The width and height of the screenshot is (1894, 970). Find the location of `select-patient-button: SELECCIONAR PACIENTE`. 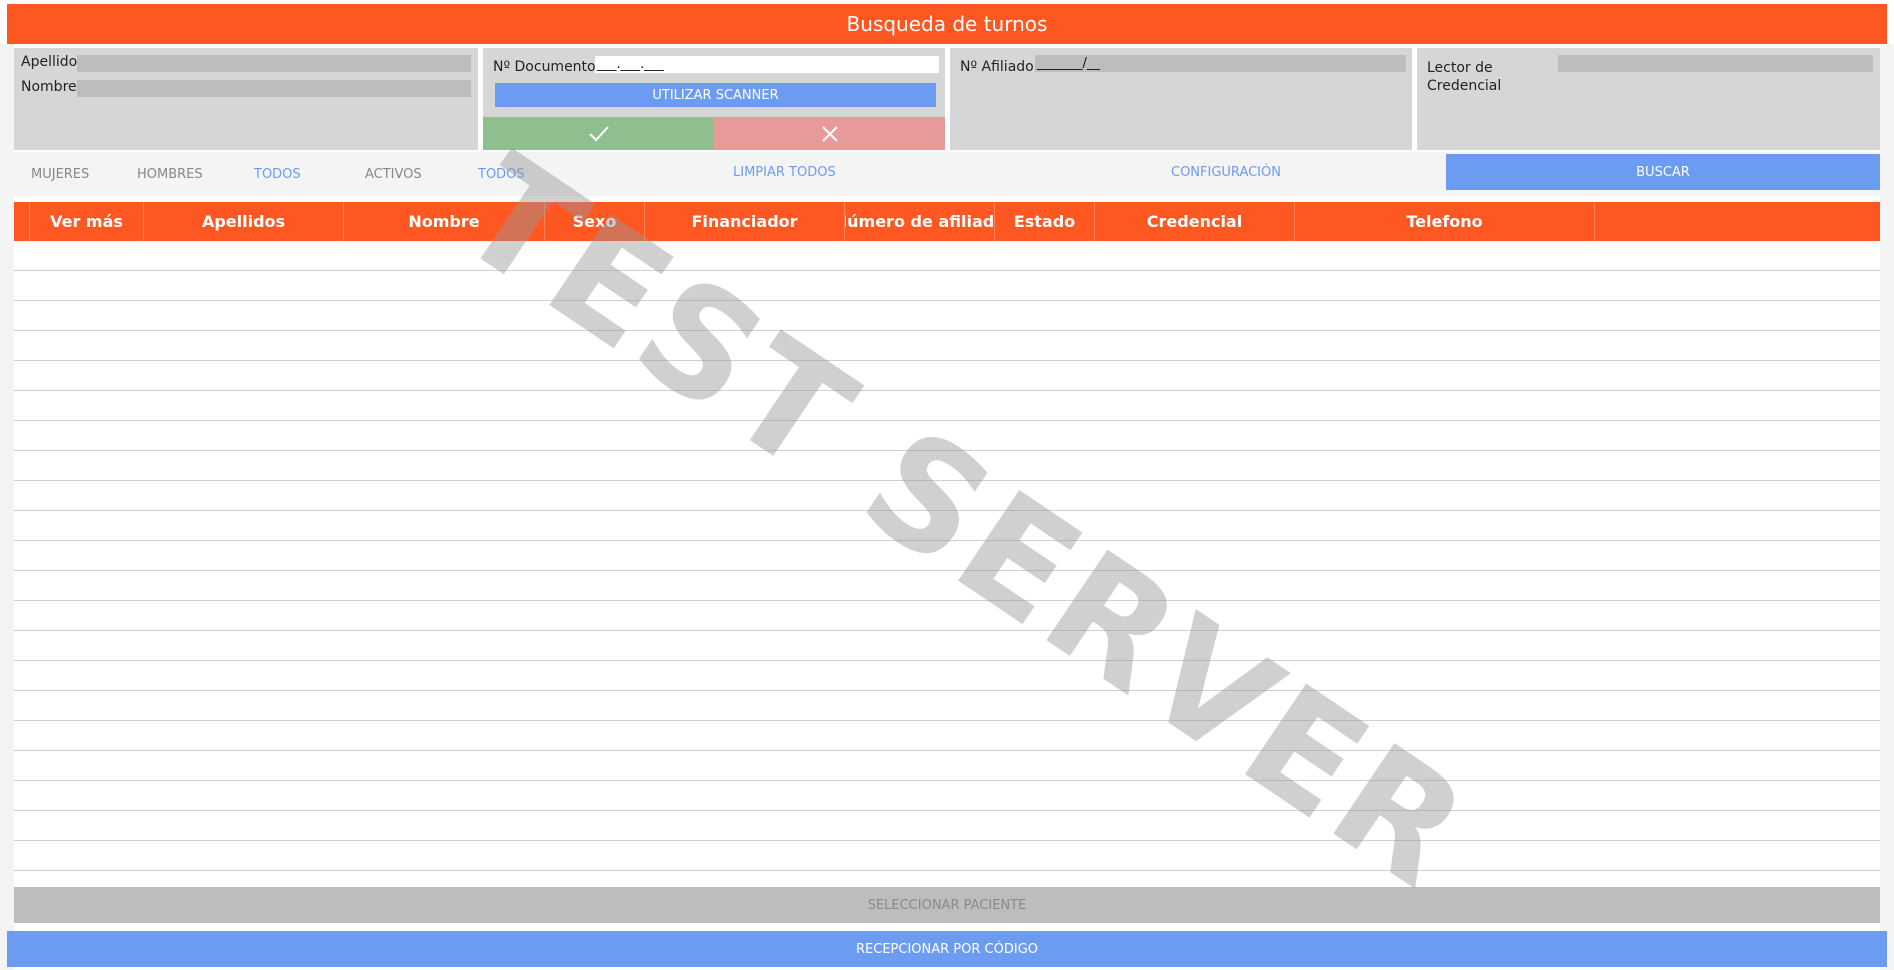

select-patient-button: SELECCIONAR PACIENTE is located at coordinates (947, 905).